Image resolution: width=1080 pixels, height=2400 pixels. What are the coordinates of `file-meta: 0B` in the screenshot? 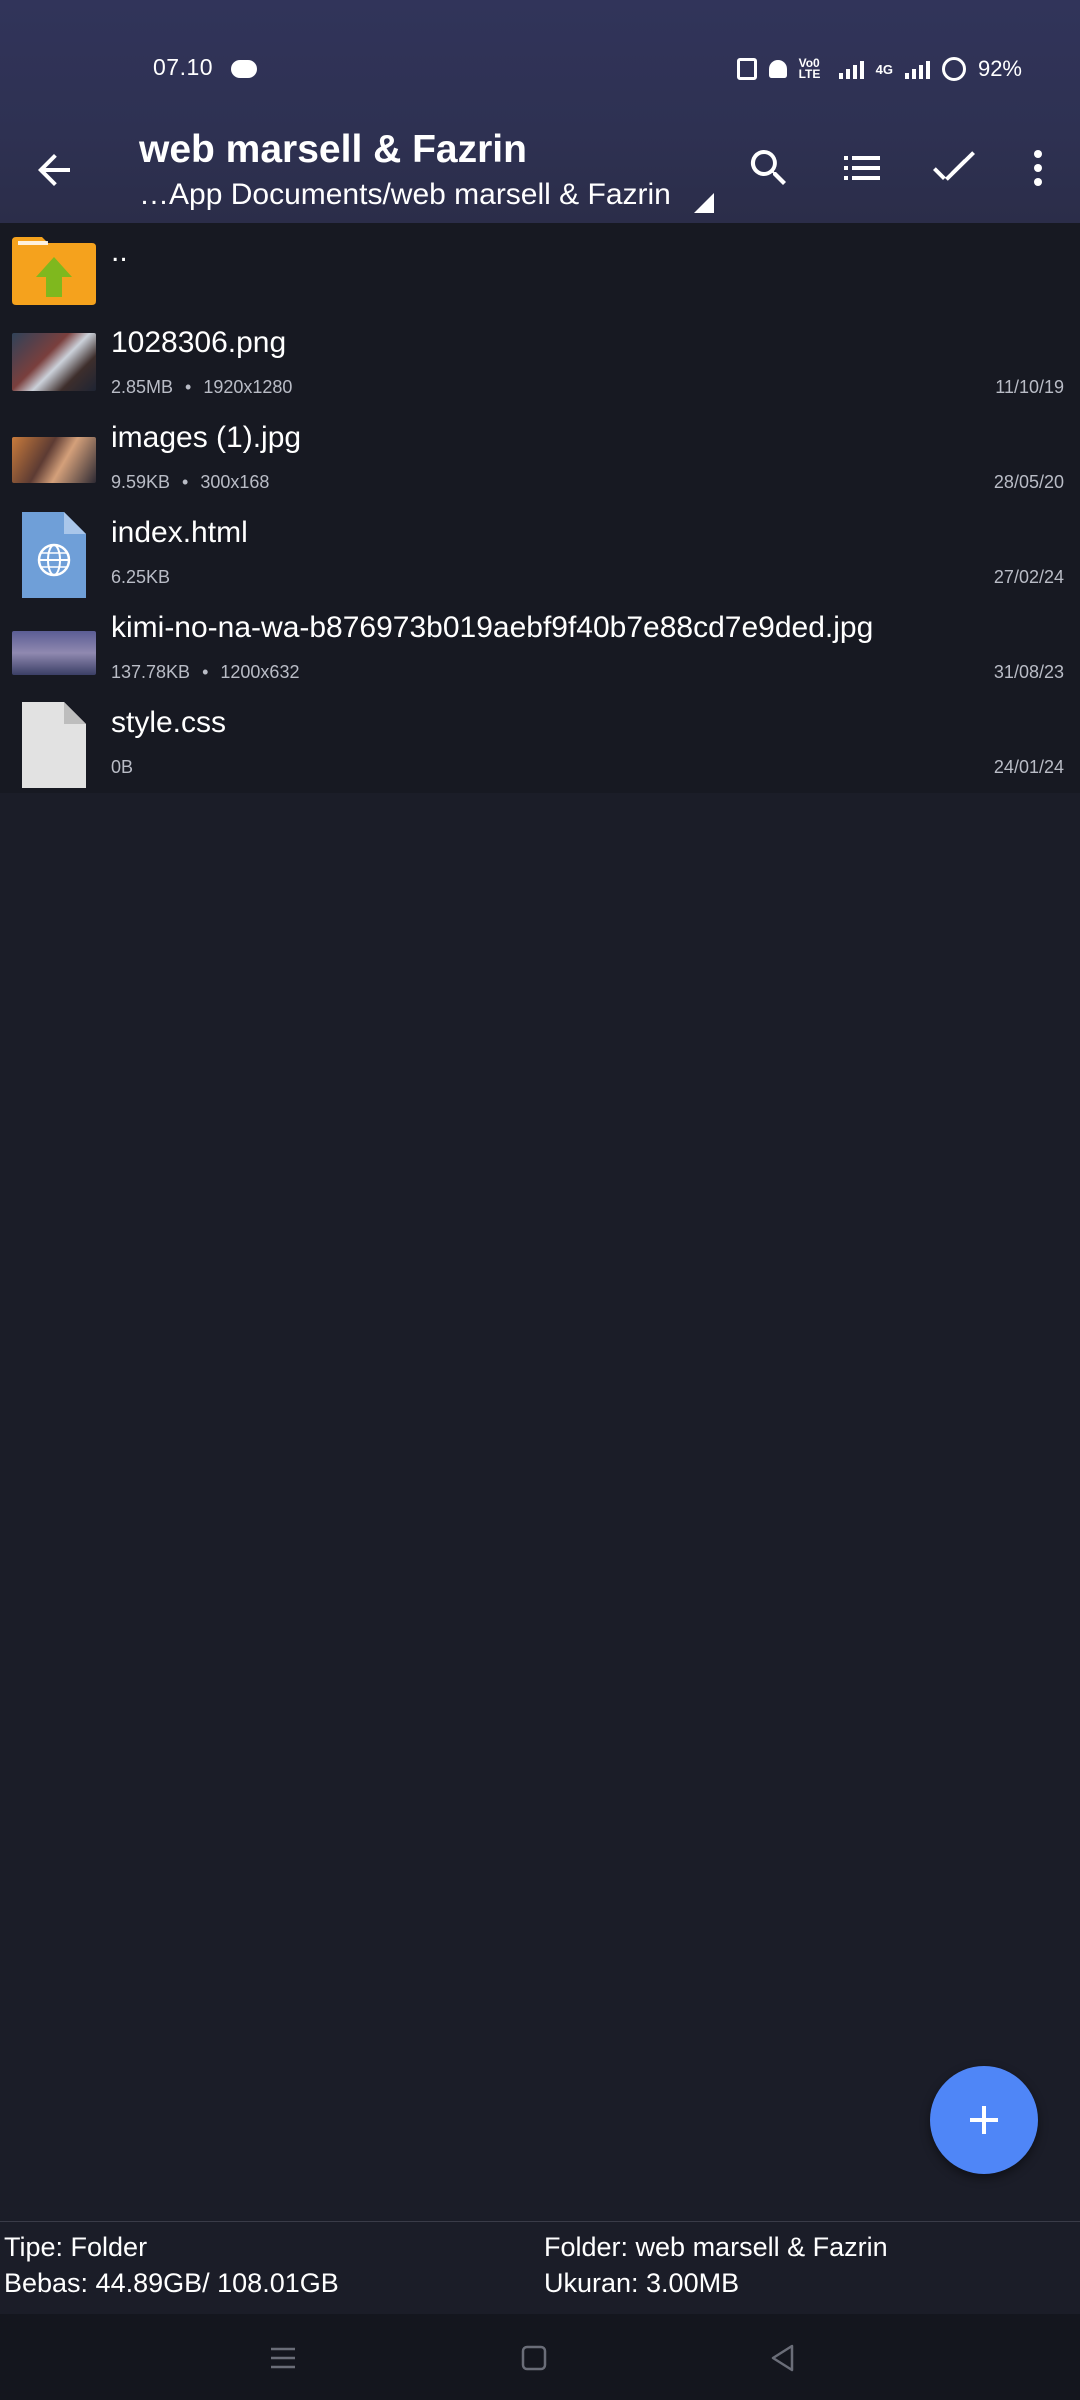 It's located at (122, 767).